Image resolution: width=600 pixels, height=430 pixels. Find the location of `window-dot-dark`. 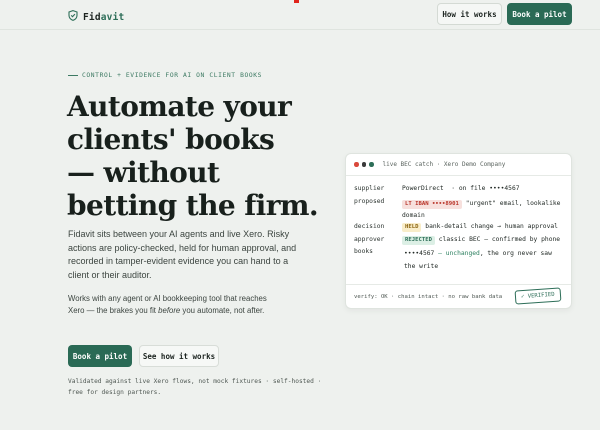

window-dot-dark is located at coordinates (363, 164).